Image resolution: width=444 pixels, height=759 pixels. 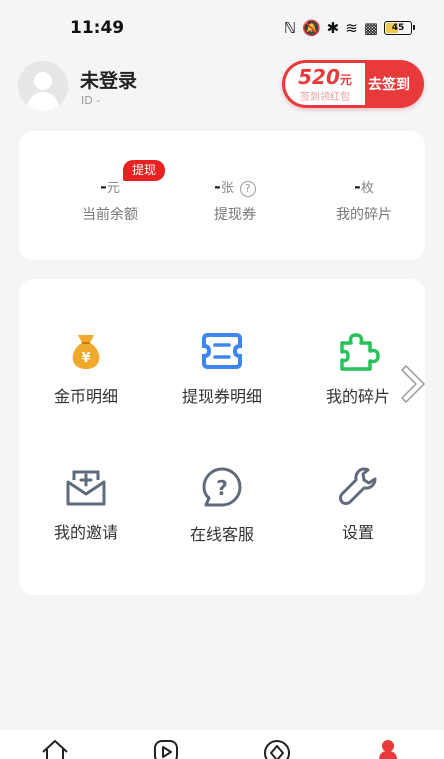 I want to click on stat-balance-label: 当前余额, so click(x=110, y=215).